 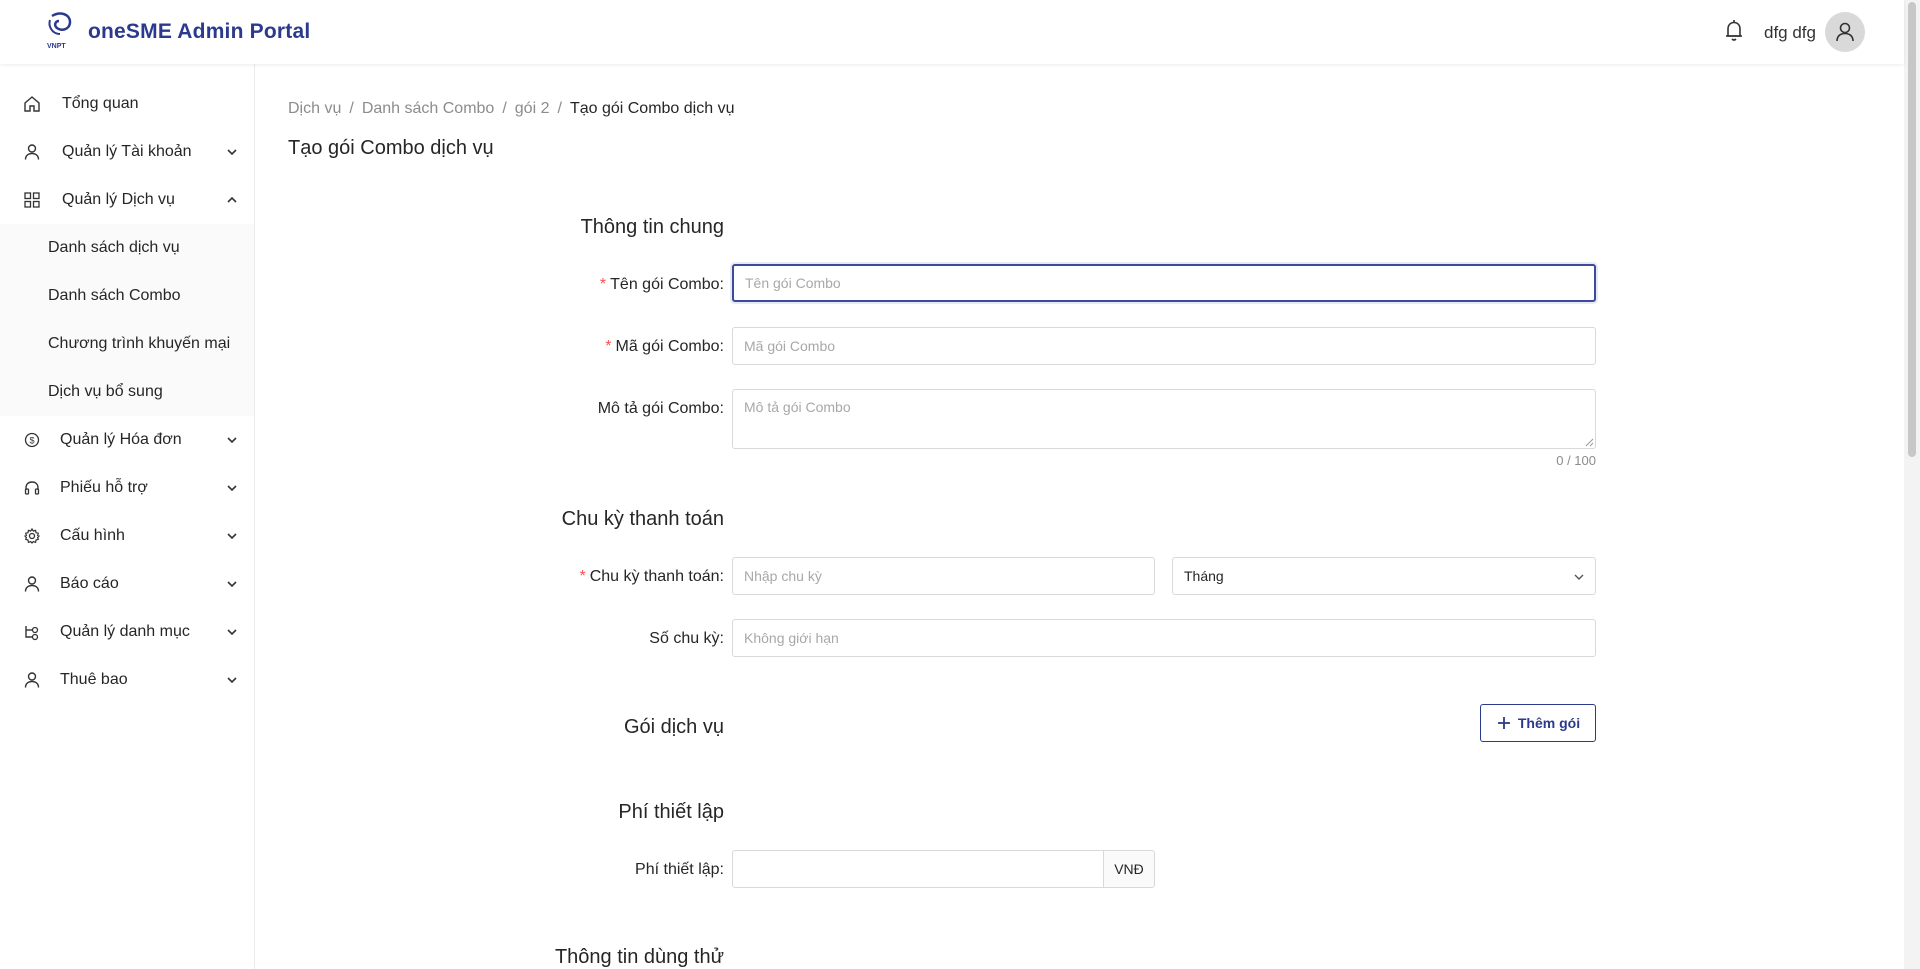 I want to click on sidebar-subitem-label: Danh sách Combo, so click(x=114, y=295).